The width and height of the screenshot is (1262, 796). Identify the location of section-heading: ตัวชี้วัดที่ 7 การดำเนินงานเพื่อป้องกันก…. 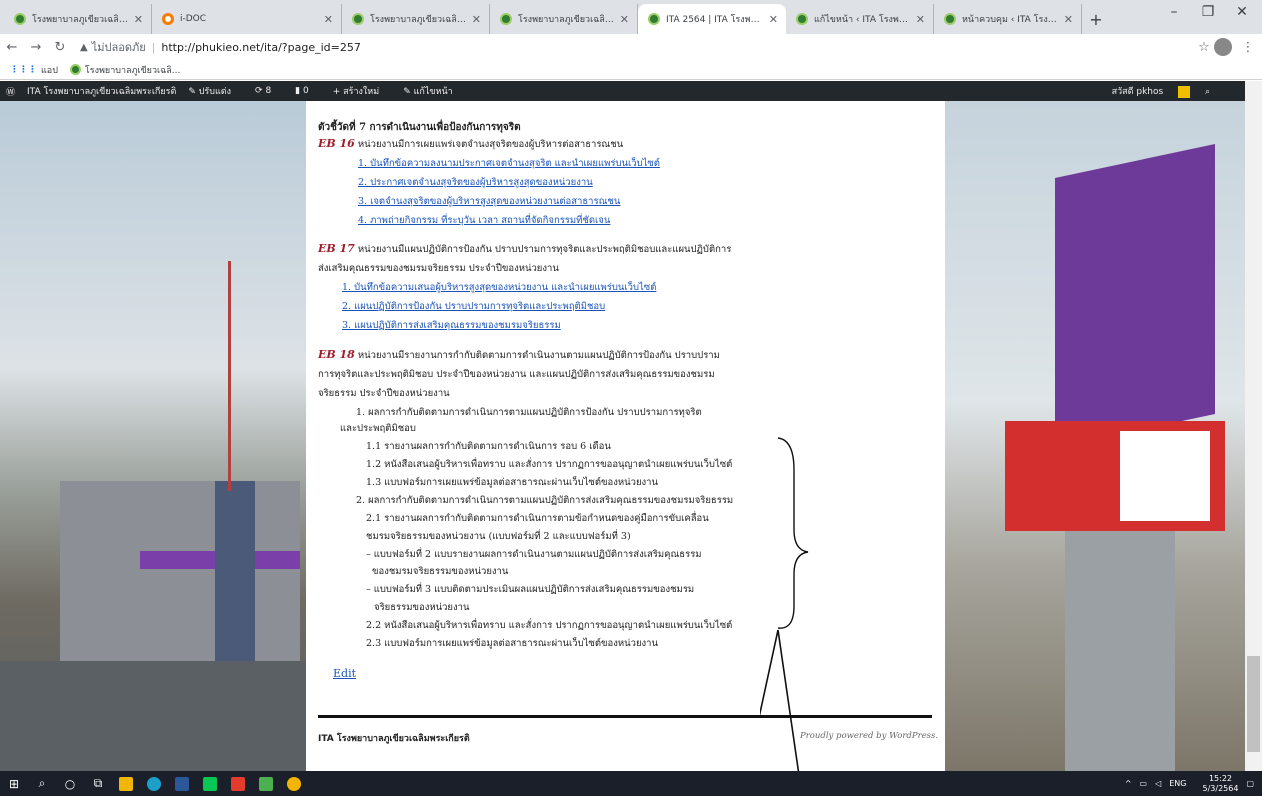
(419, 127).